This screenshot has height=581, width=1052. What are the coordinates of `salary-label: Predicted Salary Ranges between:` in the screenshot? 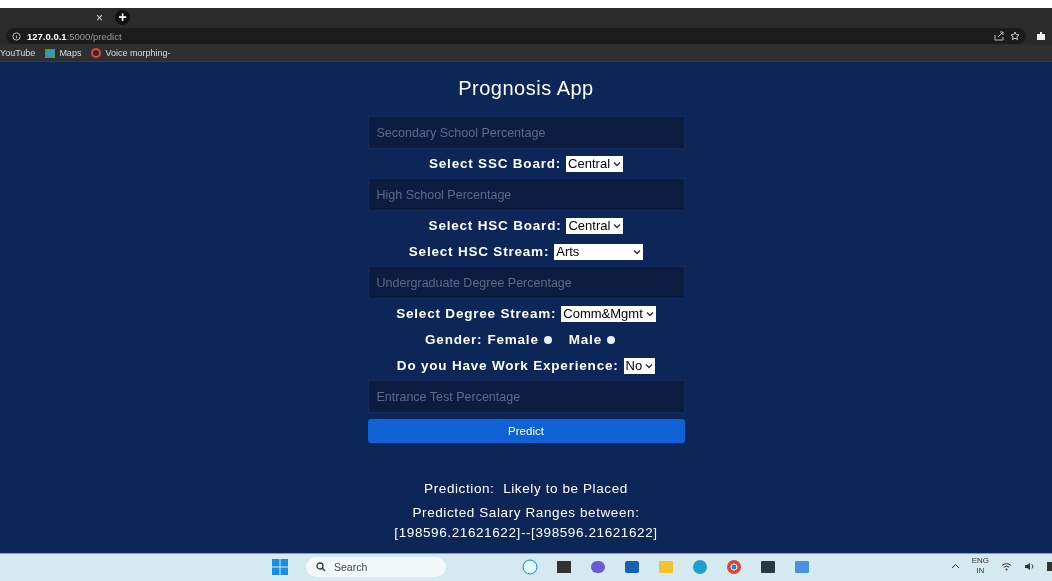 It's located at (526, 513).